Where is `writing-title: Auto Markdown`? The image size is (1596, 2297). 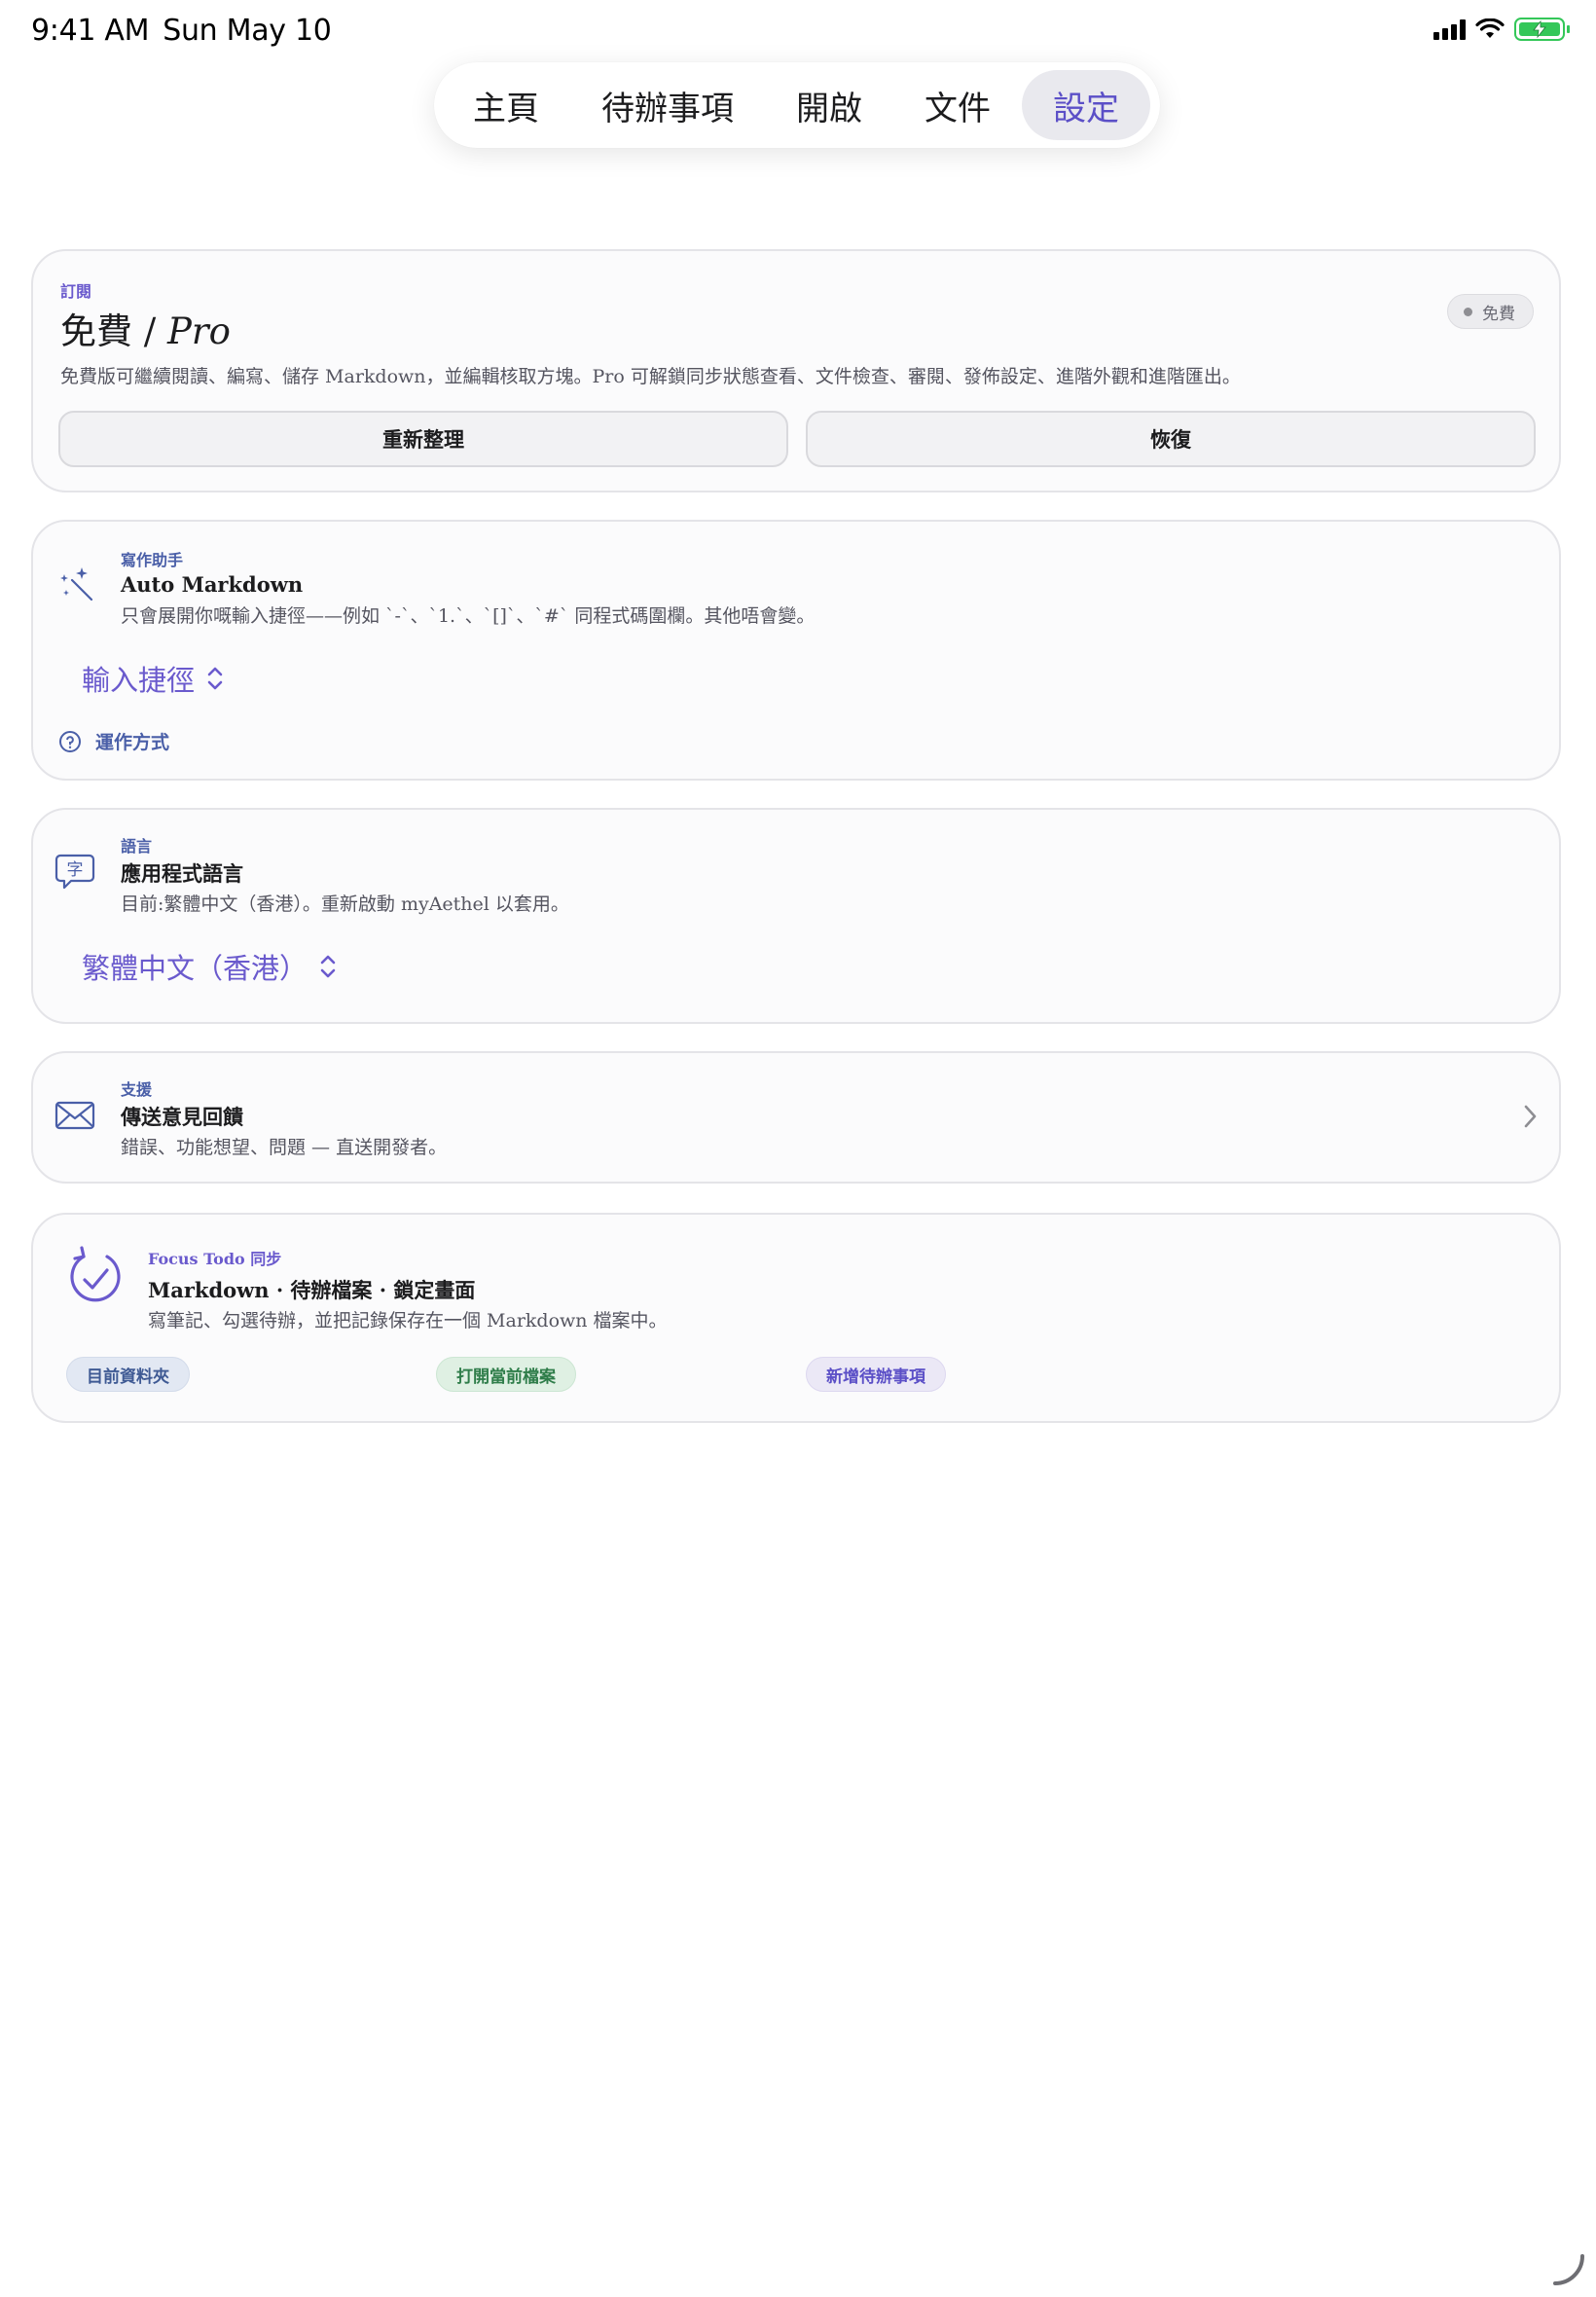 writing-title: Auto Markdown is located at coordinates (212, 584).